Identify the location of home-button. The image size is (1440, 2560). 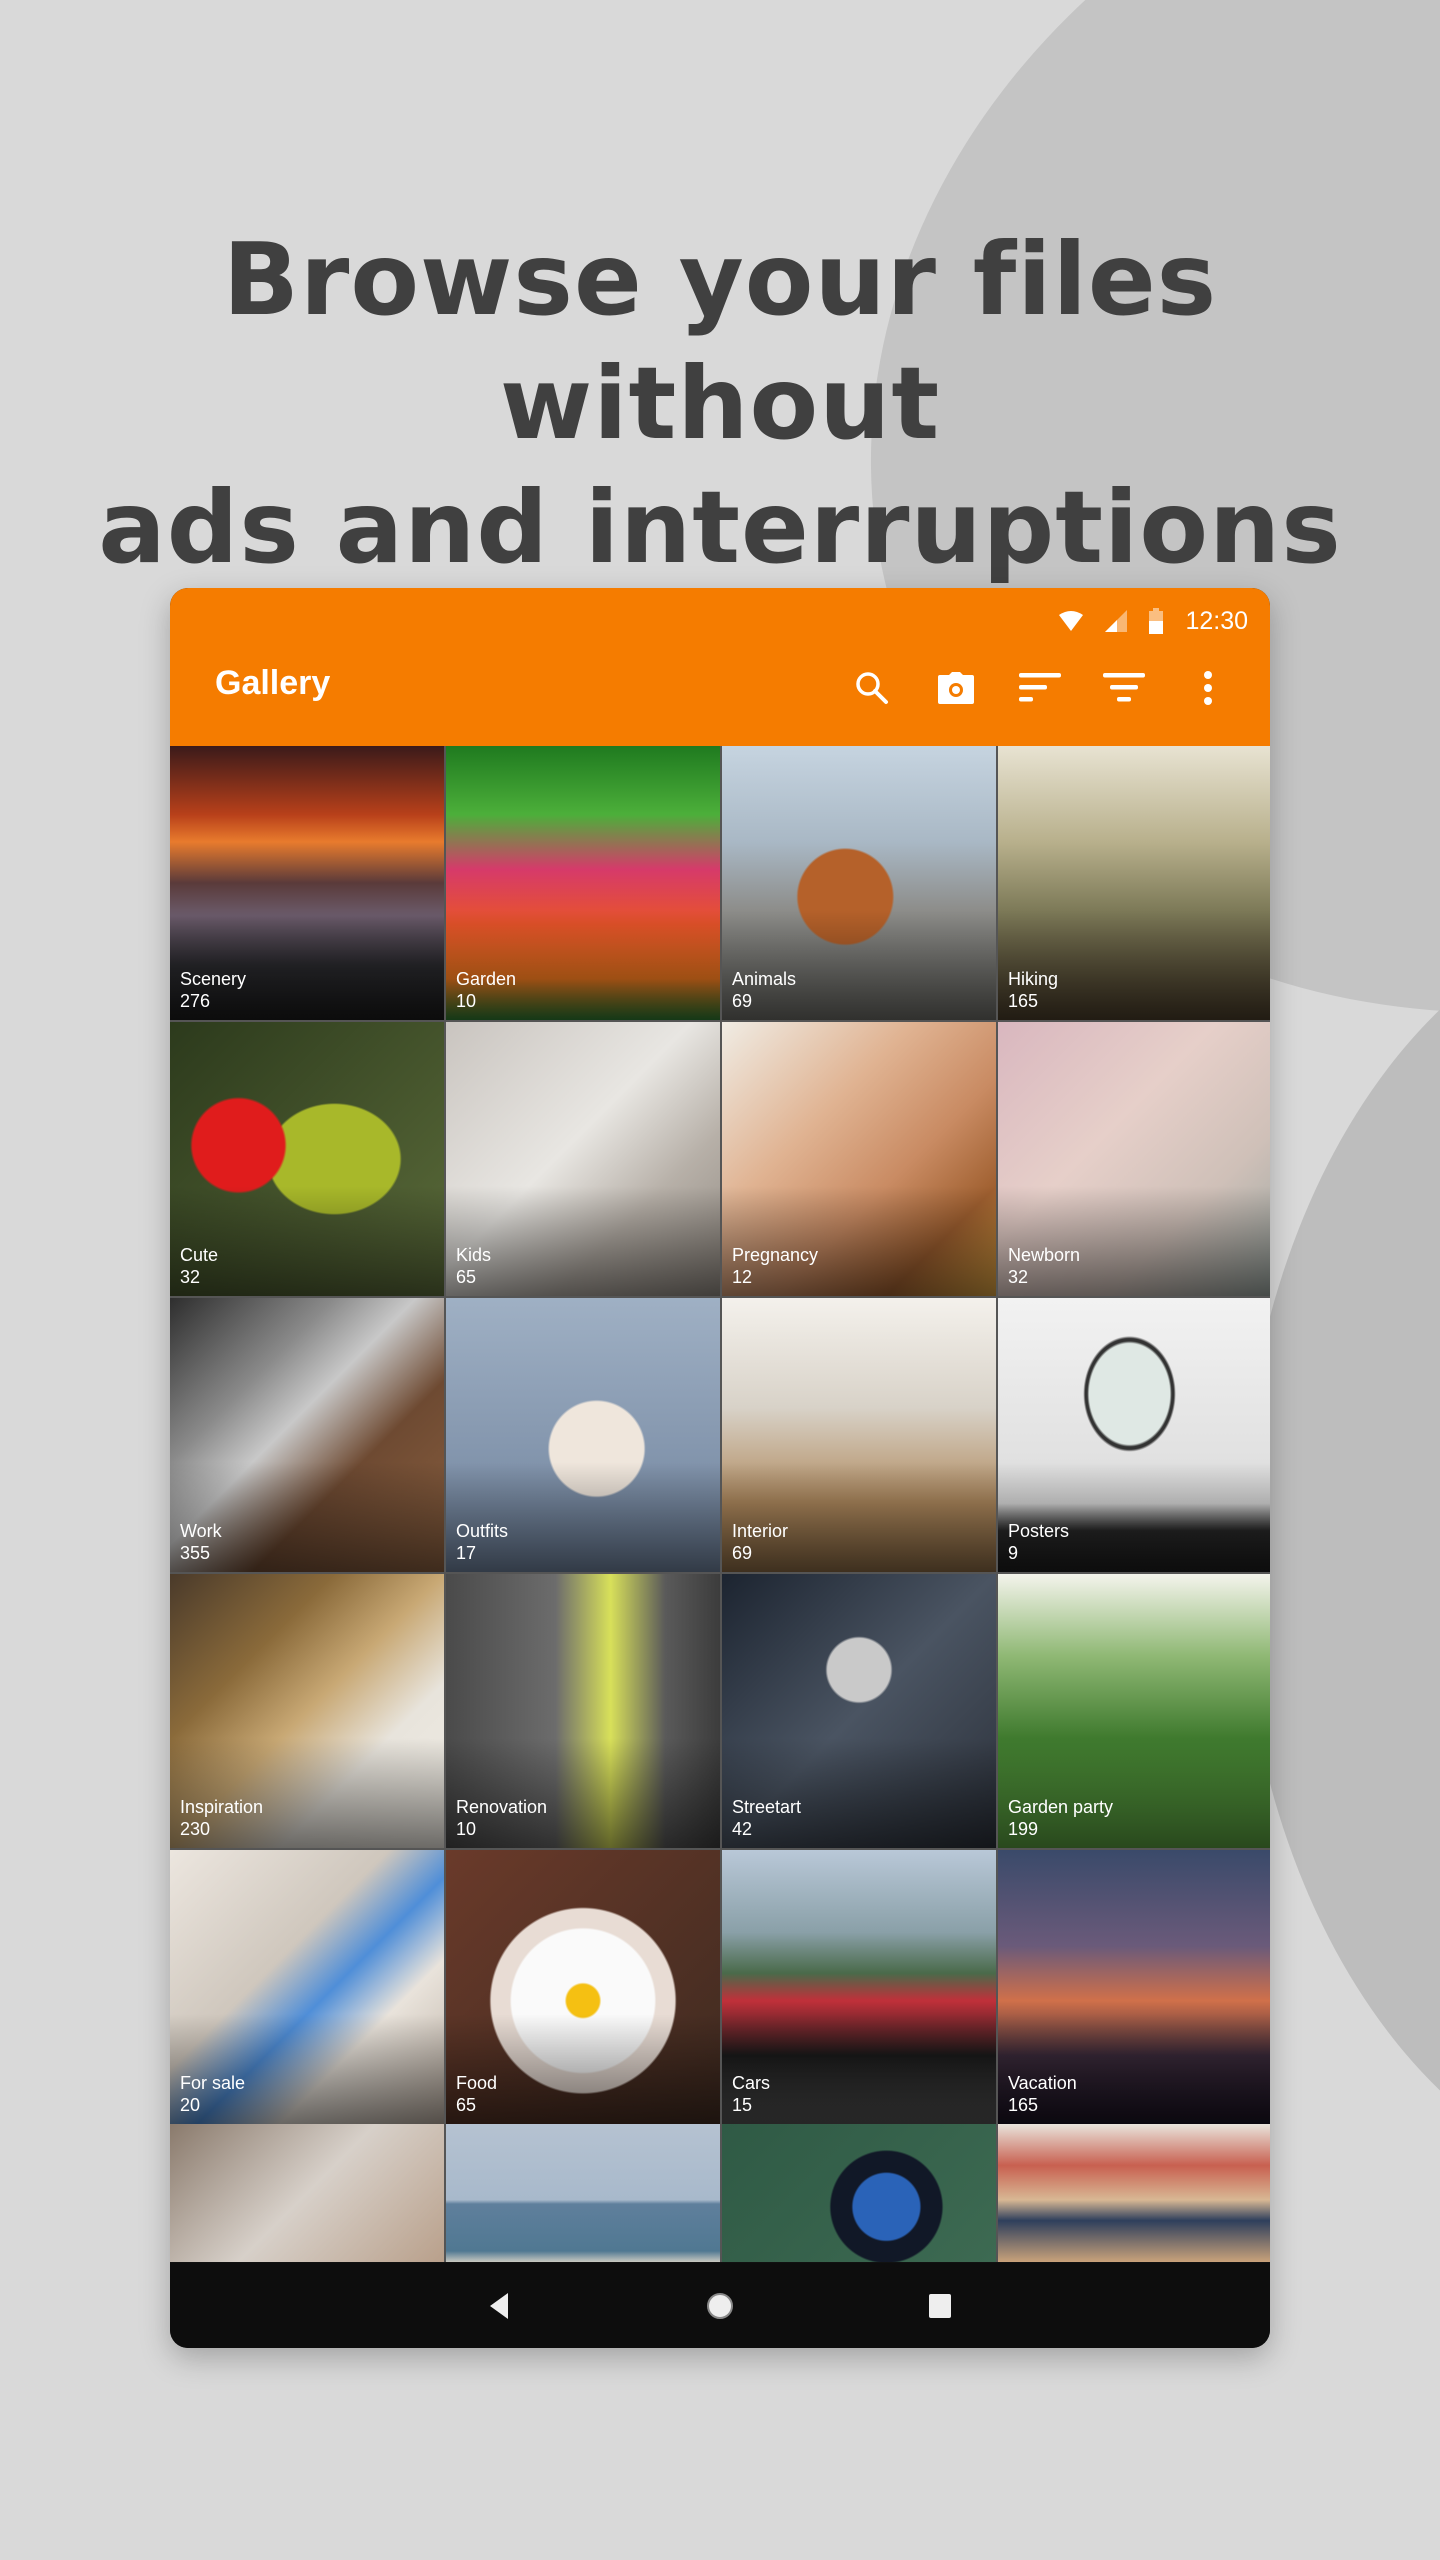
(720, 2306).